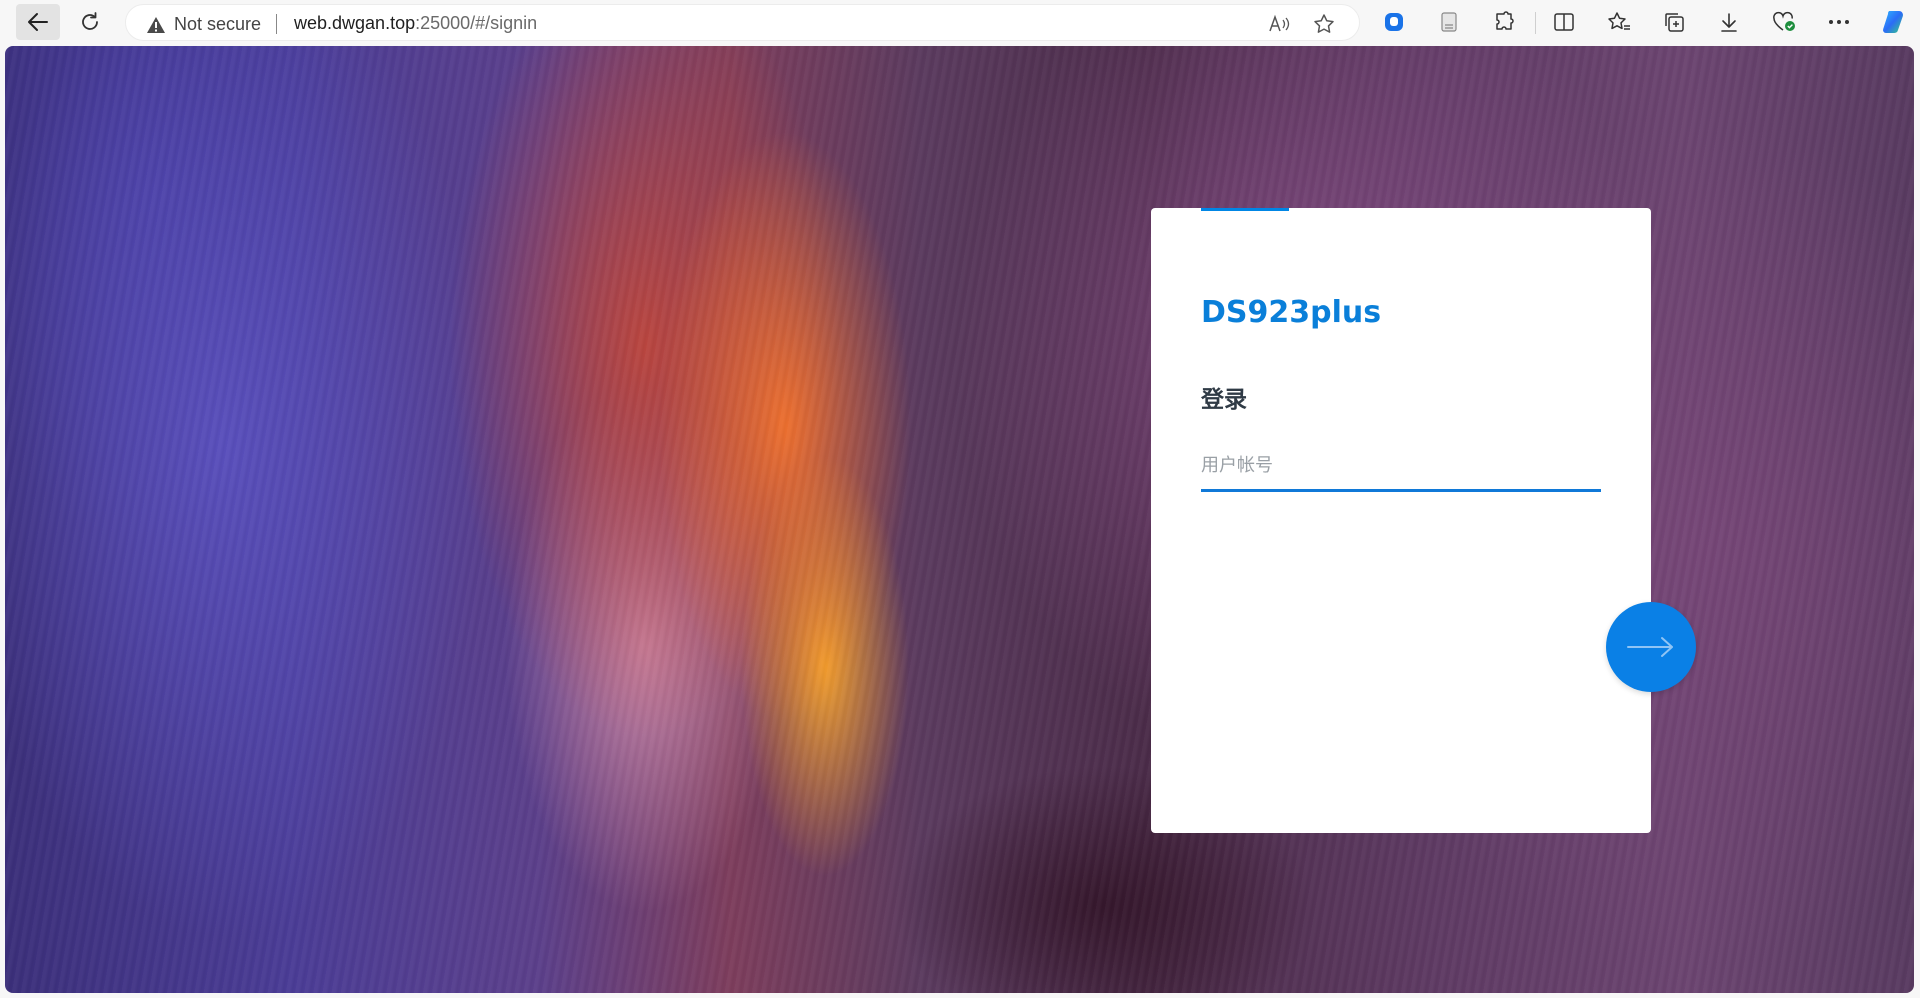 The width and height of the screenshot is (1920, 998). What do you see at coordinates (218, 24) in the screenshot?
I see `security-label: Not secure` at bounding box center [218, 24].